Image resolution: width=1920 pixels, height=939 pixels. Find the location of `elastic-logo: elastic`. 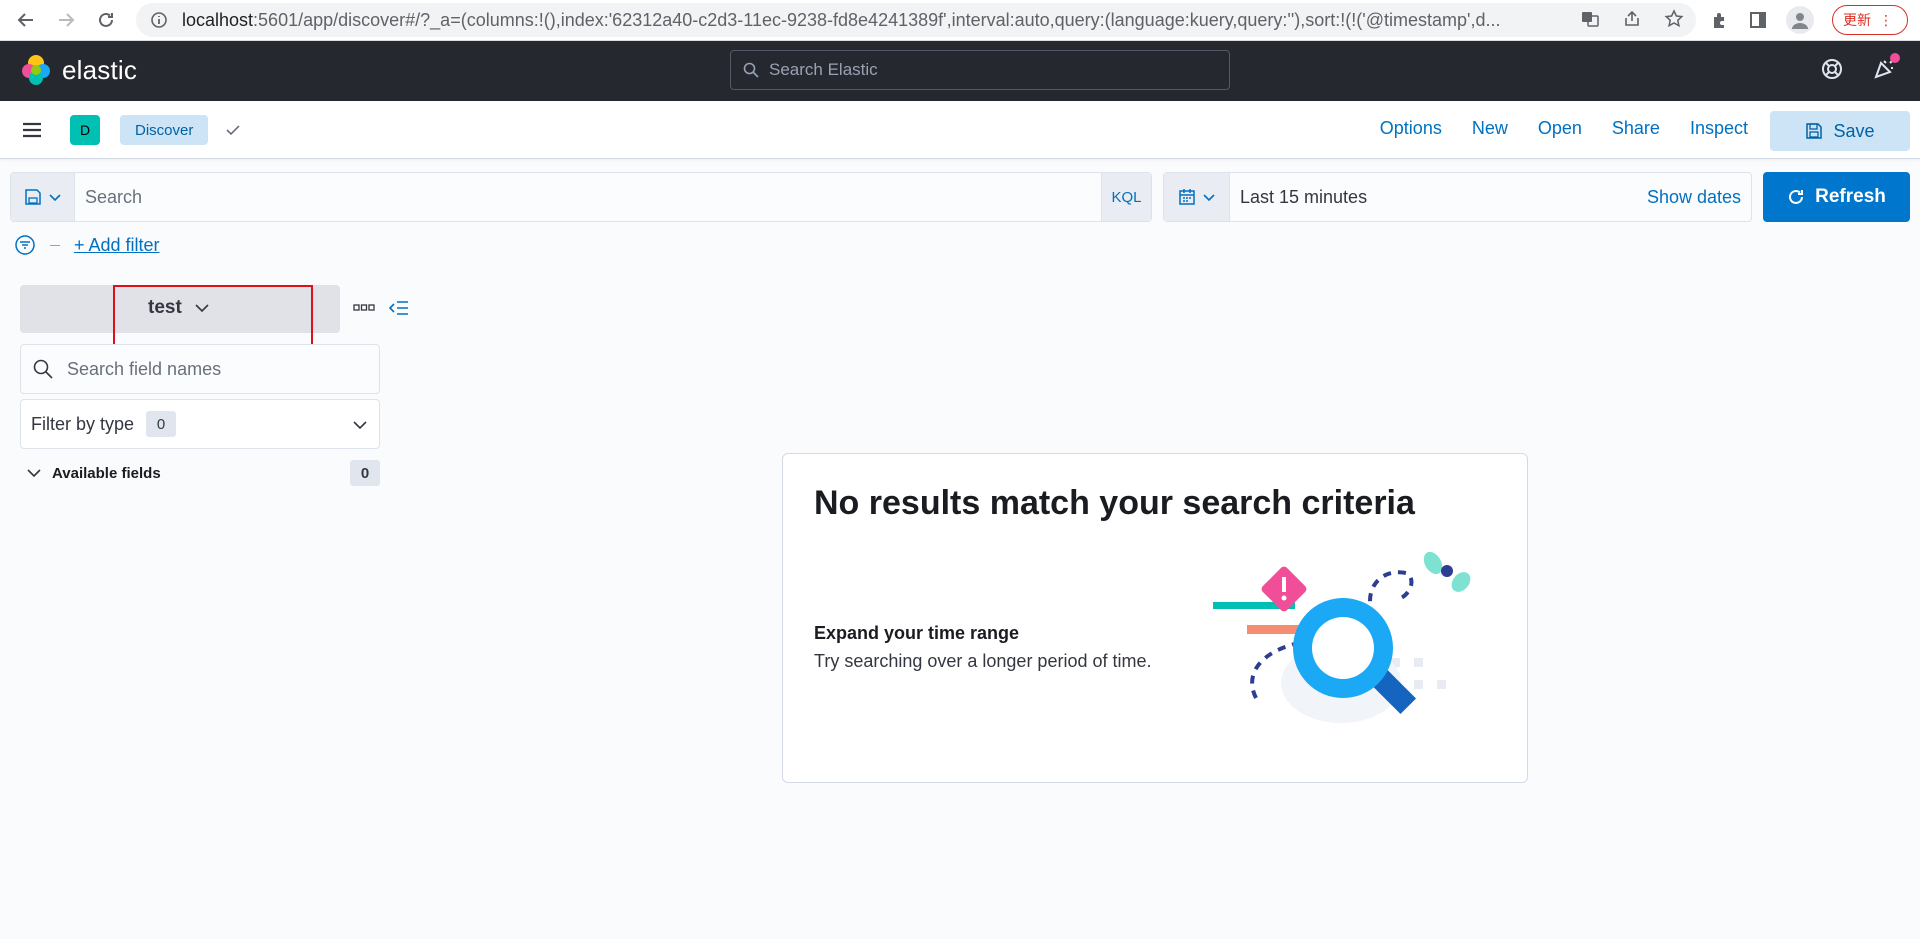

elastic-logo: elastic is located at coordinates (78, 70).